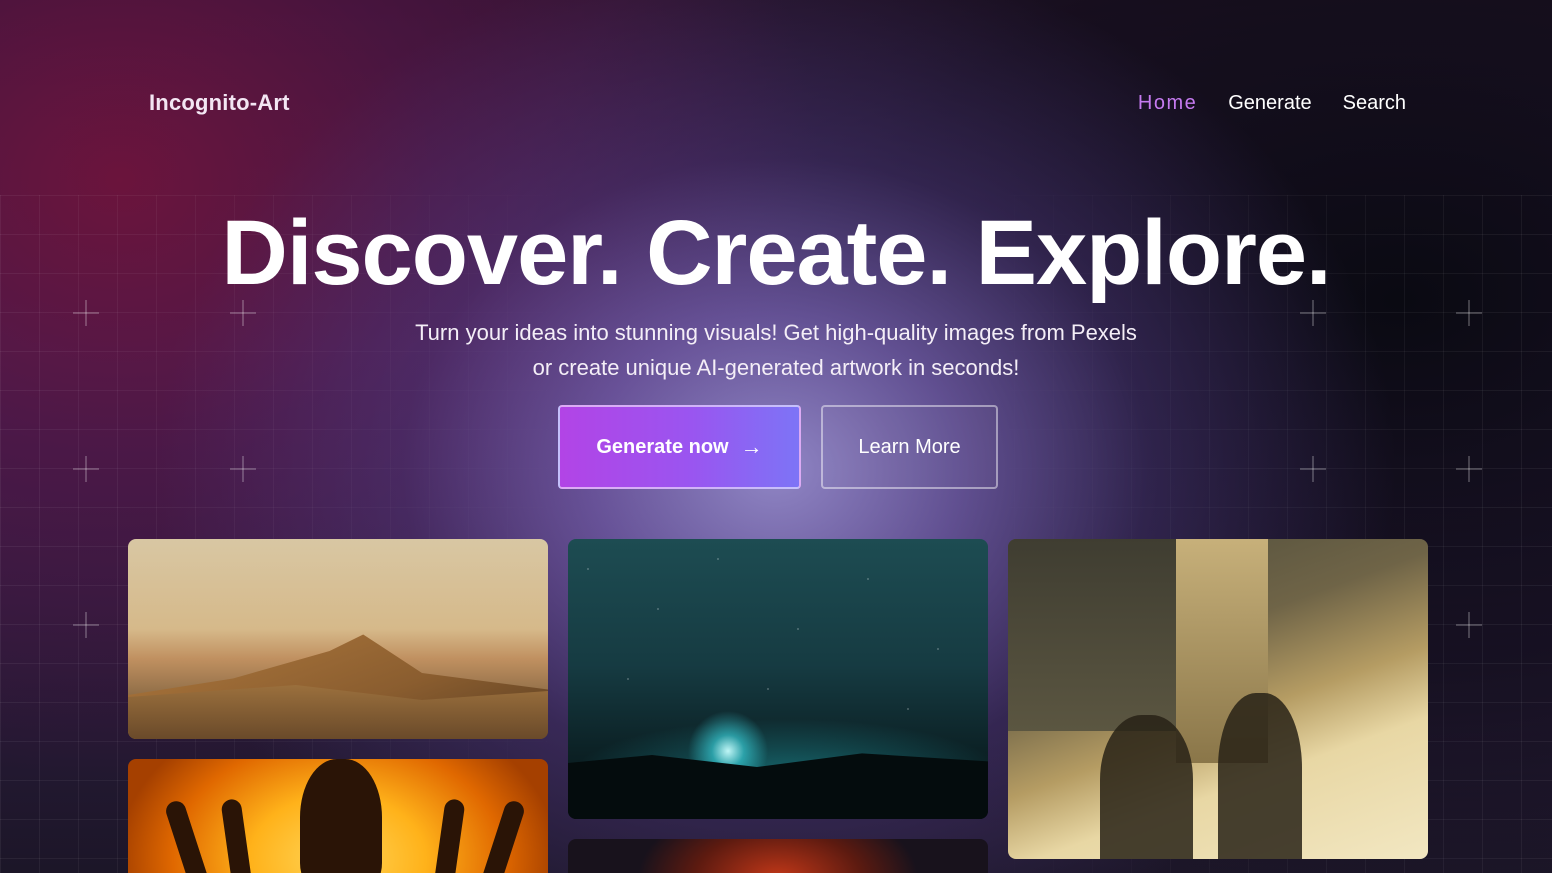 This screenshot has height=873, width=1552. Describe the element at coordinates (338, 639) in the screenshot. I see `gallery-image-desert` at that location.